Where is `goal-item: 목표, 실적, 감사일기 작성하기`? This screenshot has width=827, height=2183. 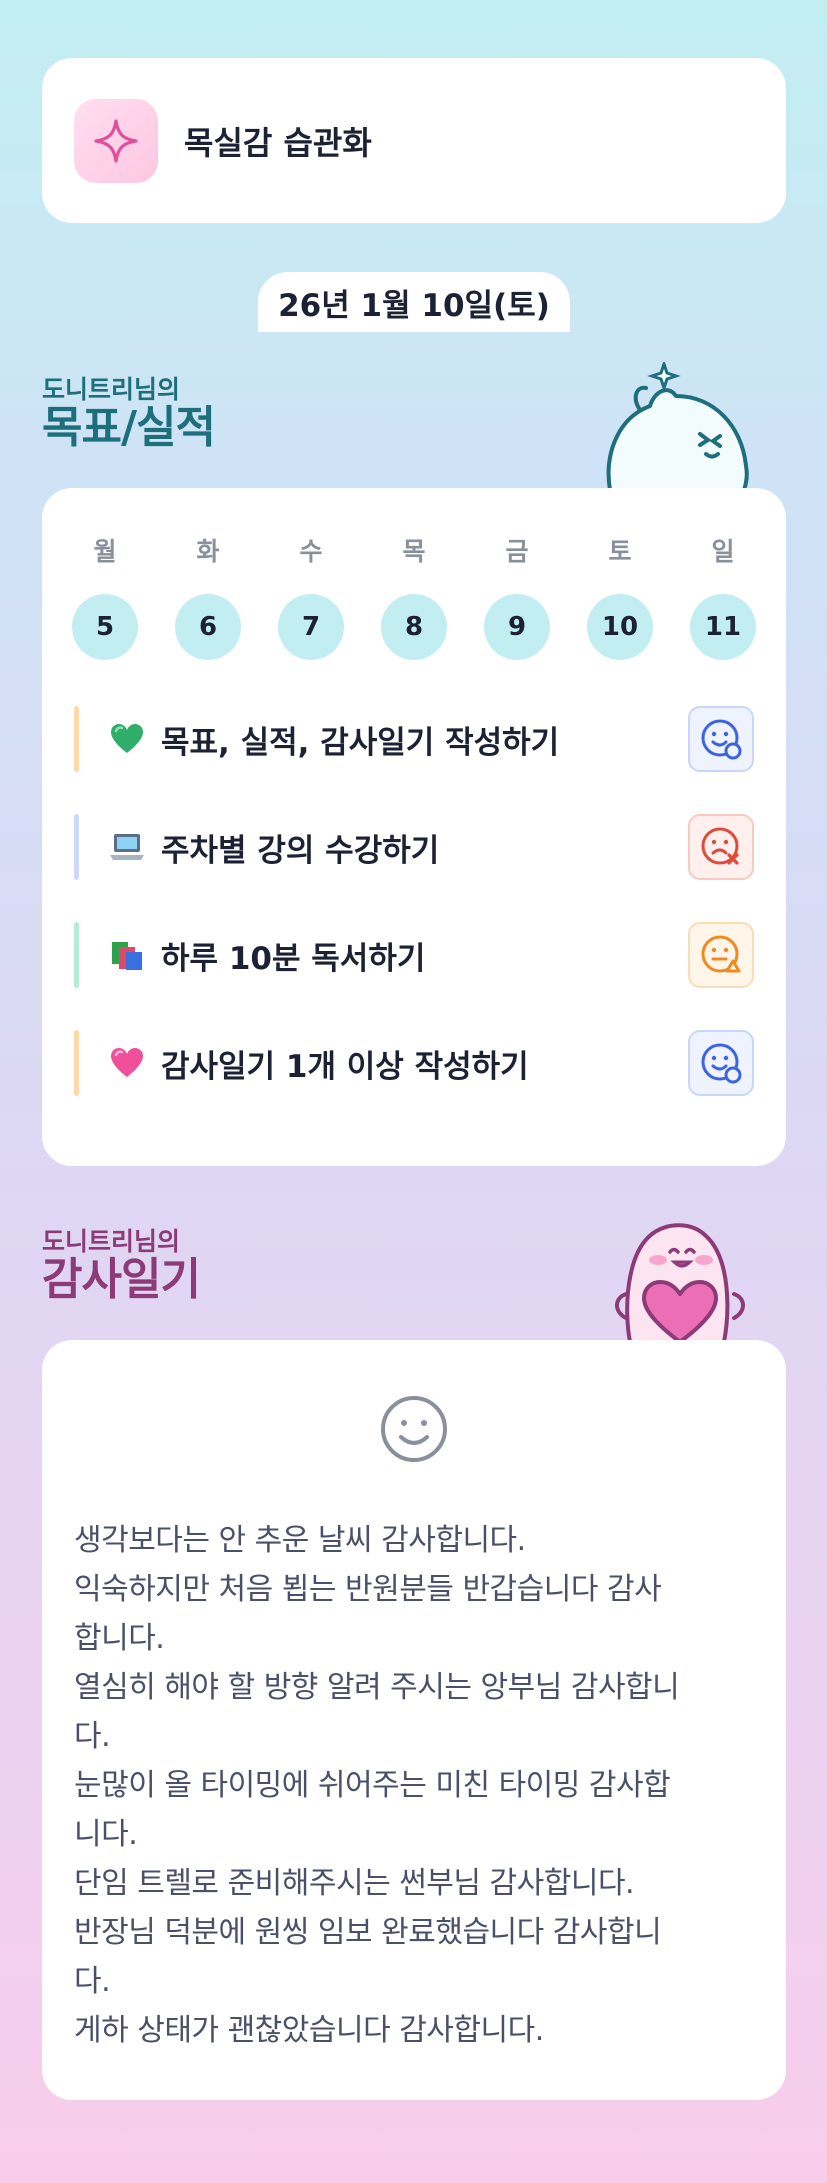
goal-item: 목표, 실적, 감사일기 작성하기 is located at coordinates (414, 739).